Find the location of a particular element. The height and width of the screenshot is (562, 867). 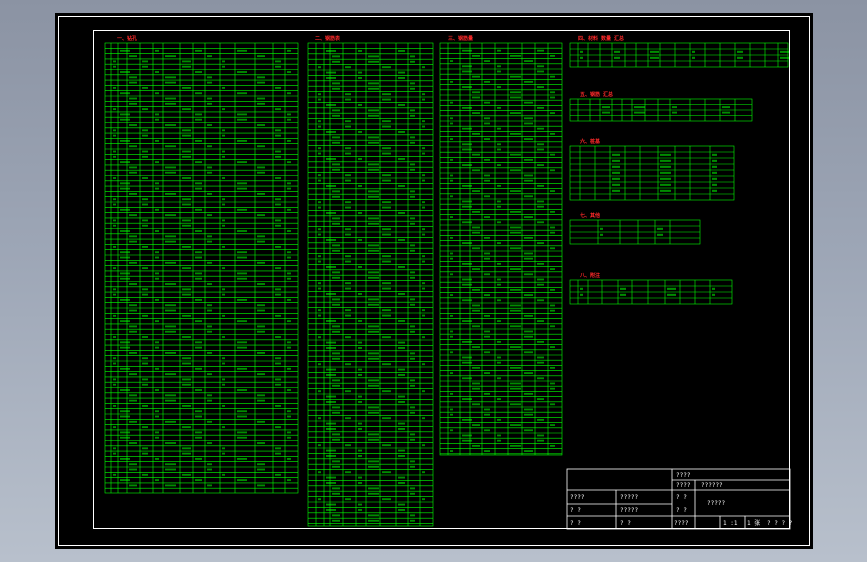

tb-r5a: ? ? is located at coordinates (575, 523).